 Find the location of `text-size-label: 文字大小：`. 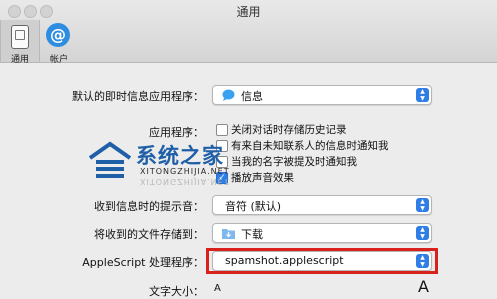

text-size-label: 文字大小： is located at coordinates (176, 291).